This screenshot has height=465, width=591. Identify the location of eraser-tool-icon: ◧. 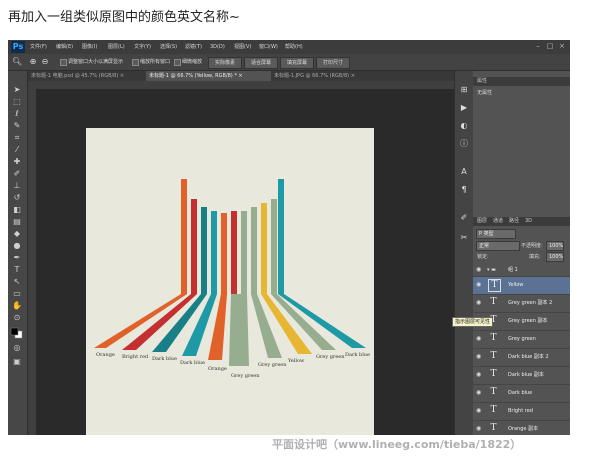
(17, 210).